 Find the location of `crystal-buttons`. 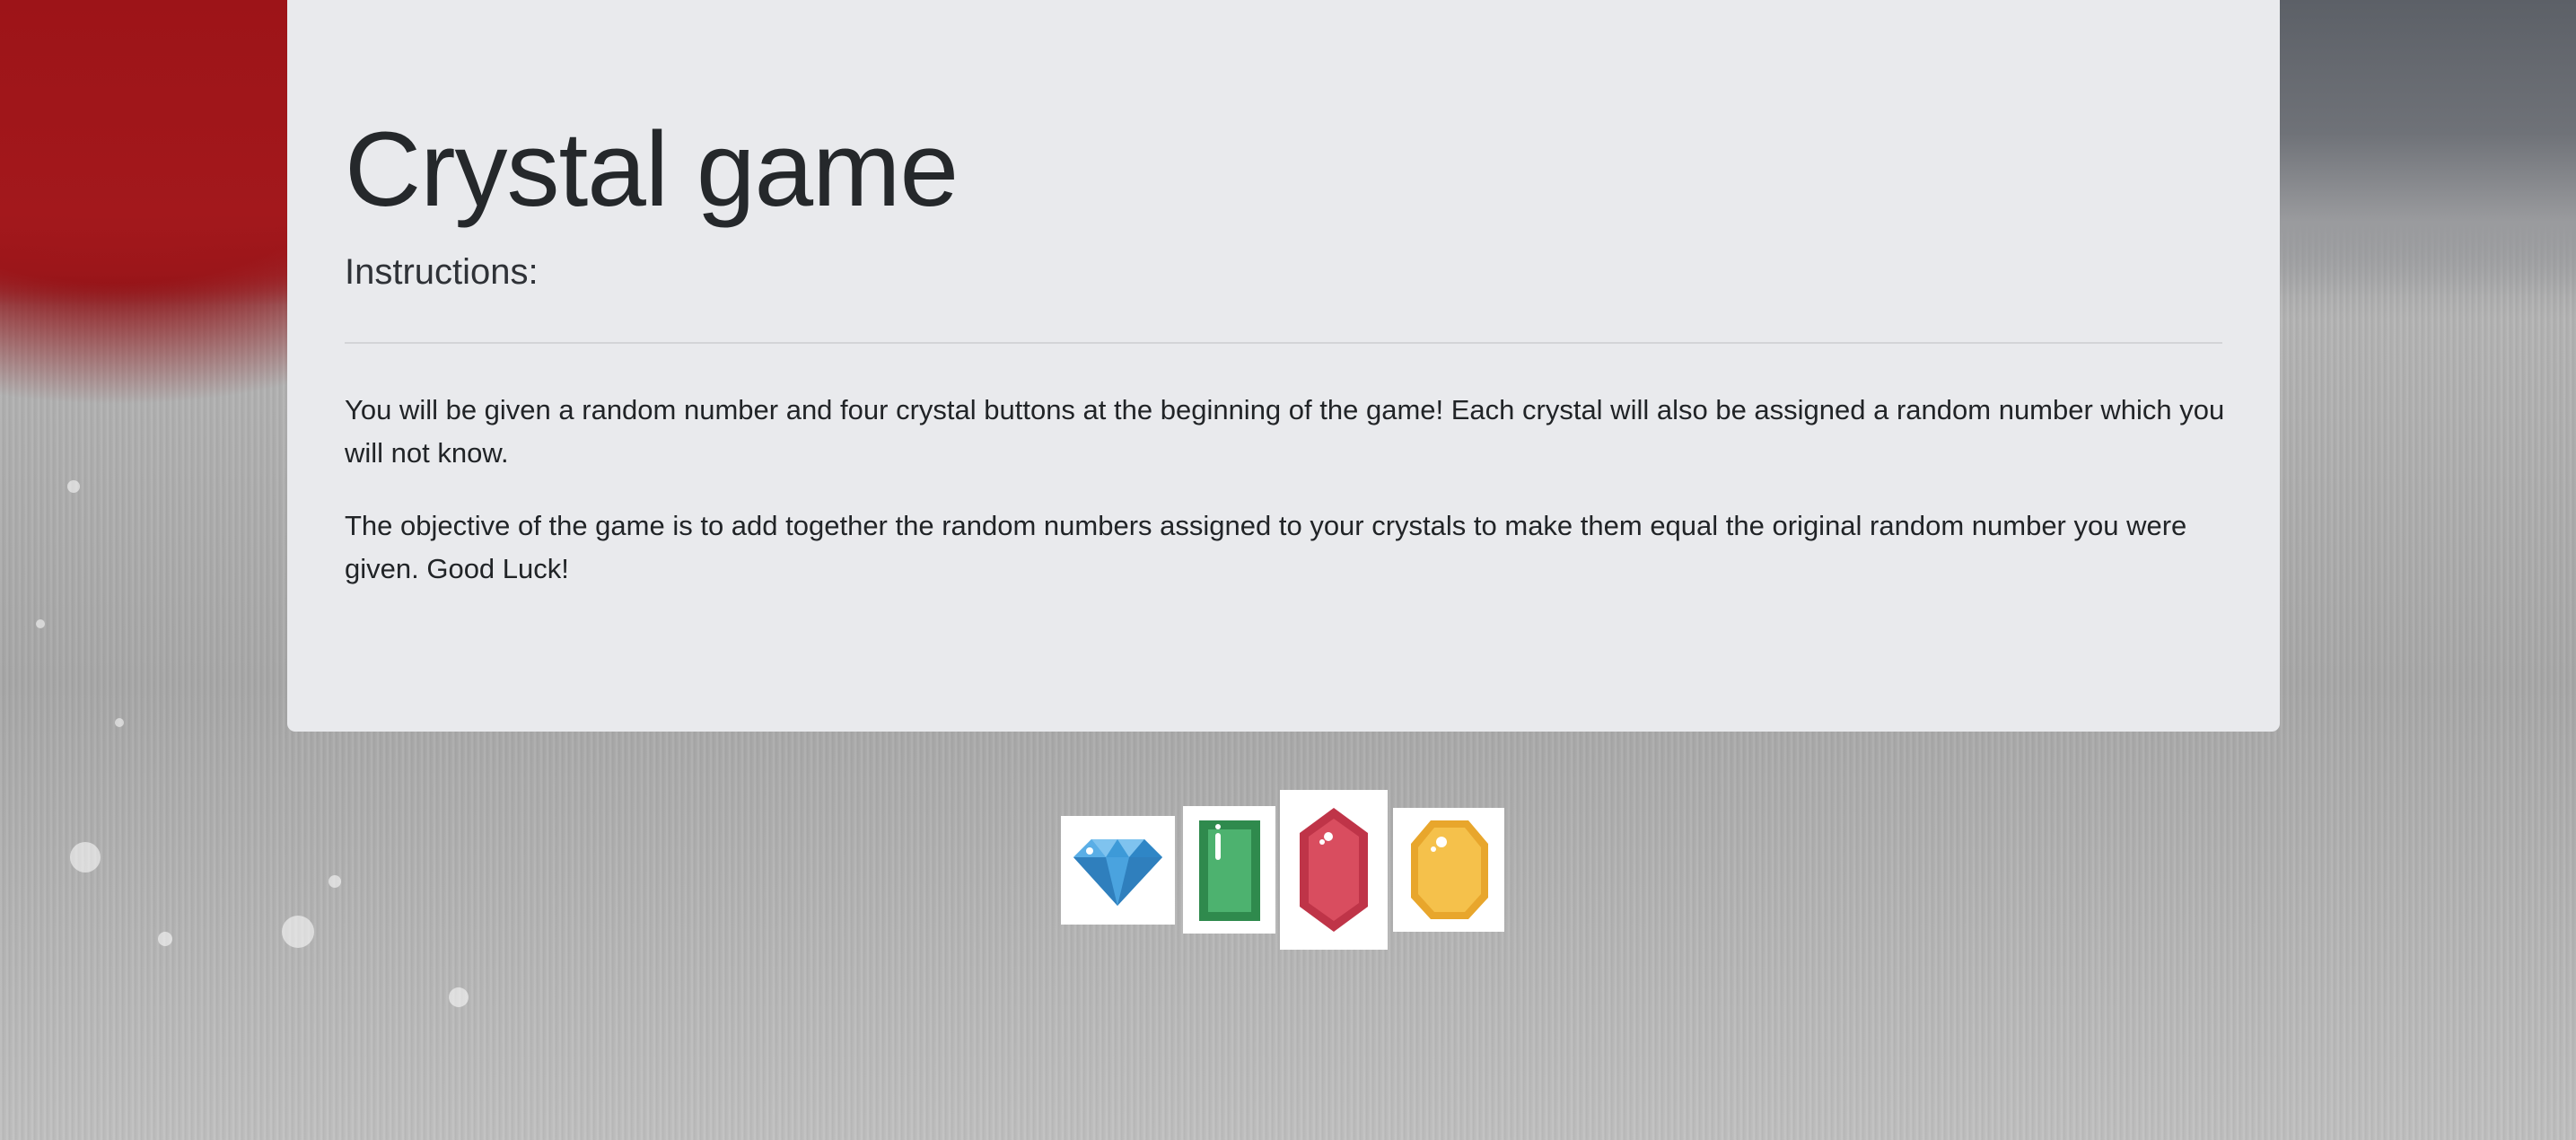

crystal-buttons is located at coordinates (1285, 870).